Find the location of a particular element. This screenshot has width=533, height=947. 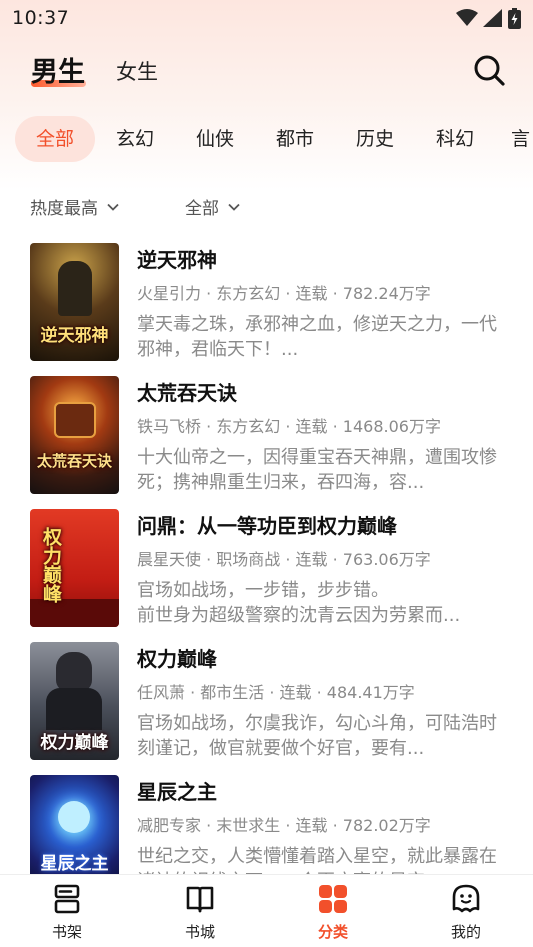

search-button is located at coordinates (489, 70).